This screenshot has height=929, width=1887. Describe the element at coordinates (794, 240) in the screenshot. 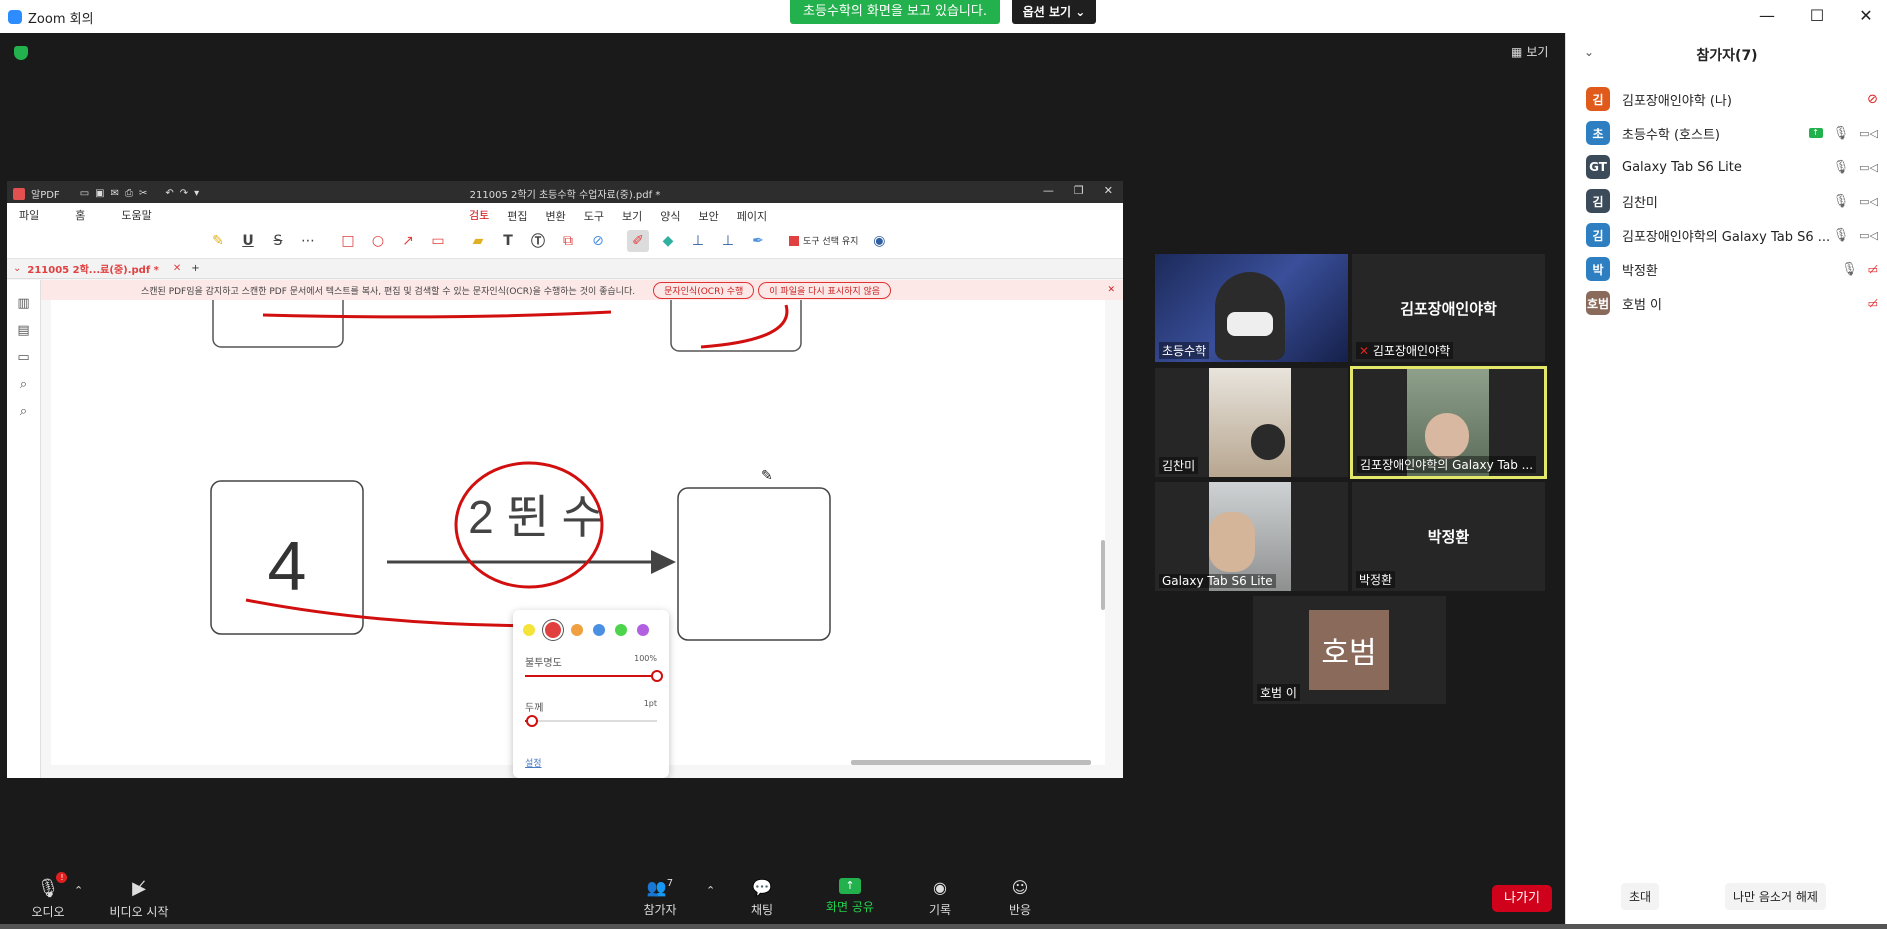

I see `keep-tool-checkbox` at that location.